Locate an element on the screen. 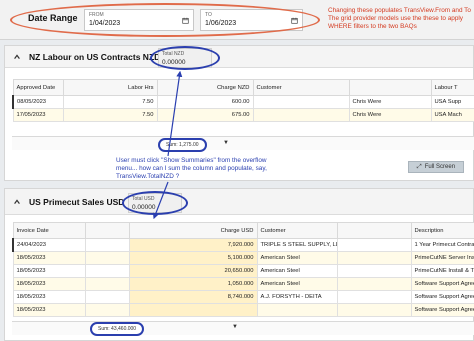  annotation-arrows is located at coordinates (167, 145).